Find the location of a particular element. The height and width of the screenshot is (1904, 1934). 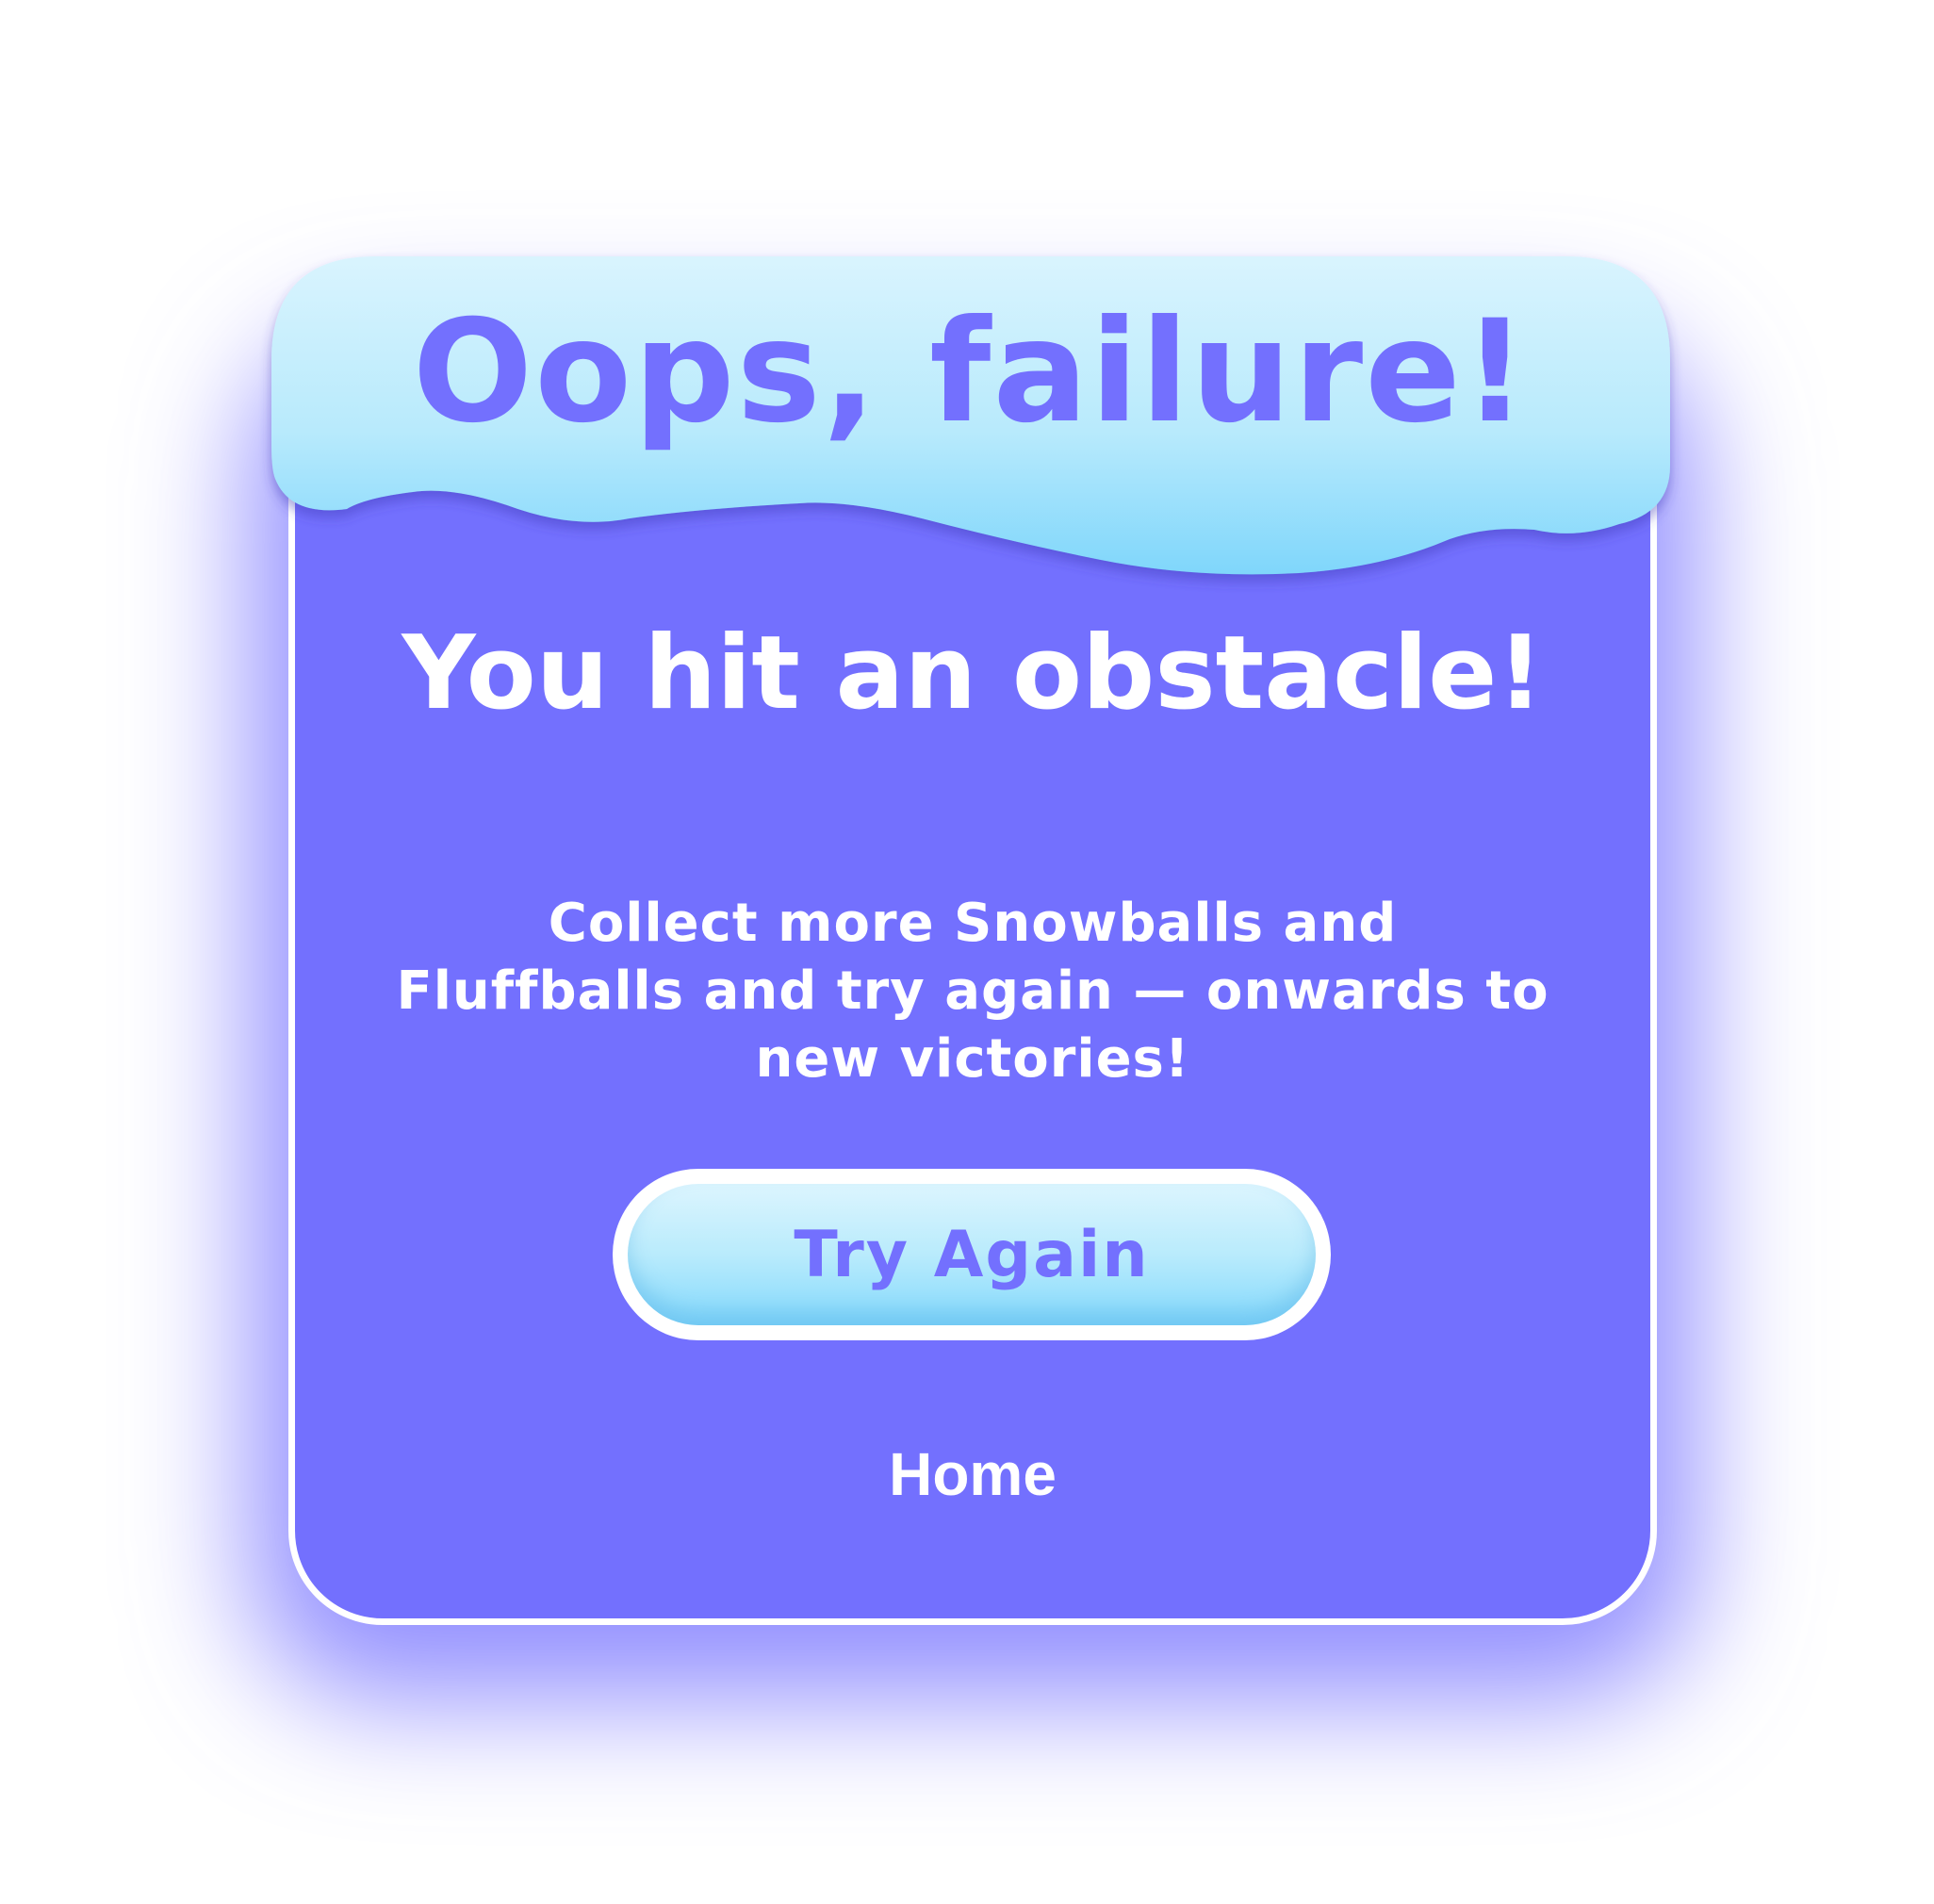

dialog-headline: You hit an obstacle! is located at coordinates (973, 673).